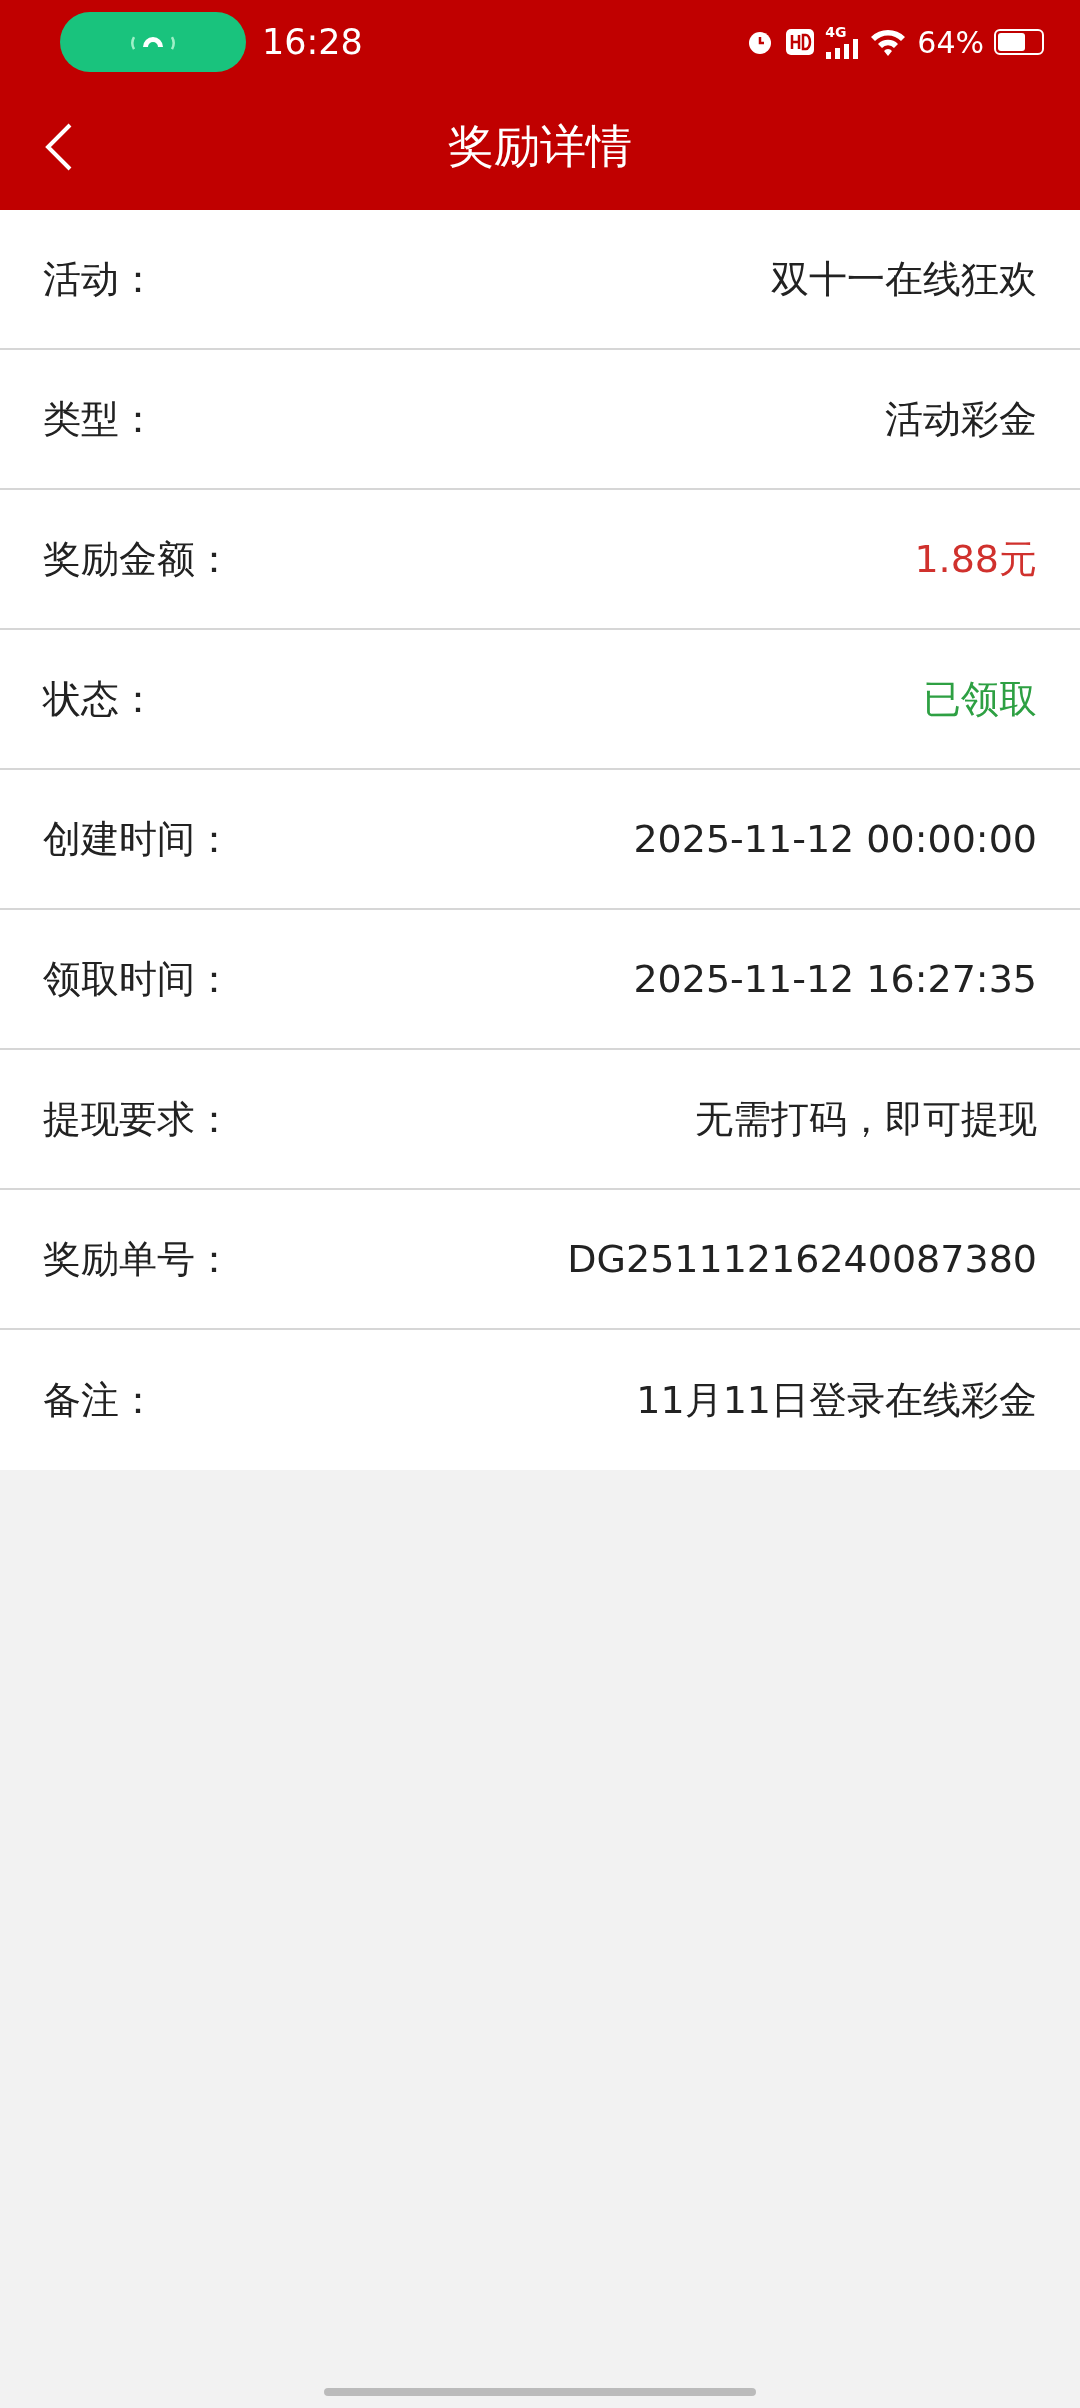 Image resolution: width=1080 pixels, height=2408 pixels. What do you see at coordinates (866, 1119) in the screenshot?
I see `field-value: 无需打码，即可提现` at bounding box center [866, 1119].